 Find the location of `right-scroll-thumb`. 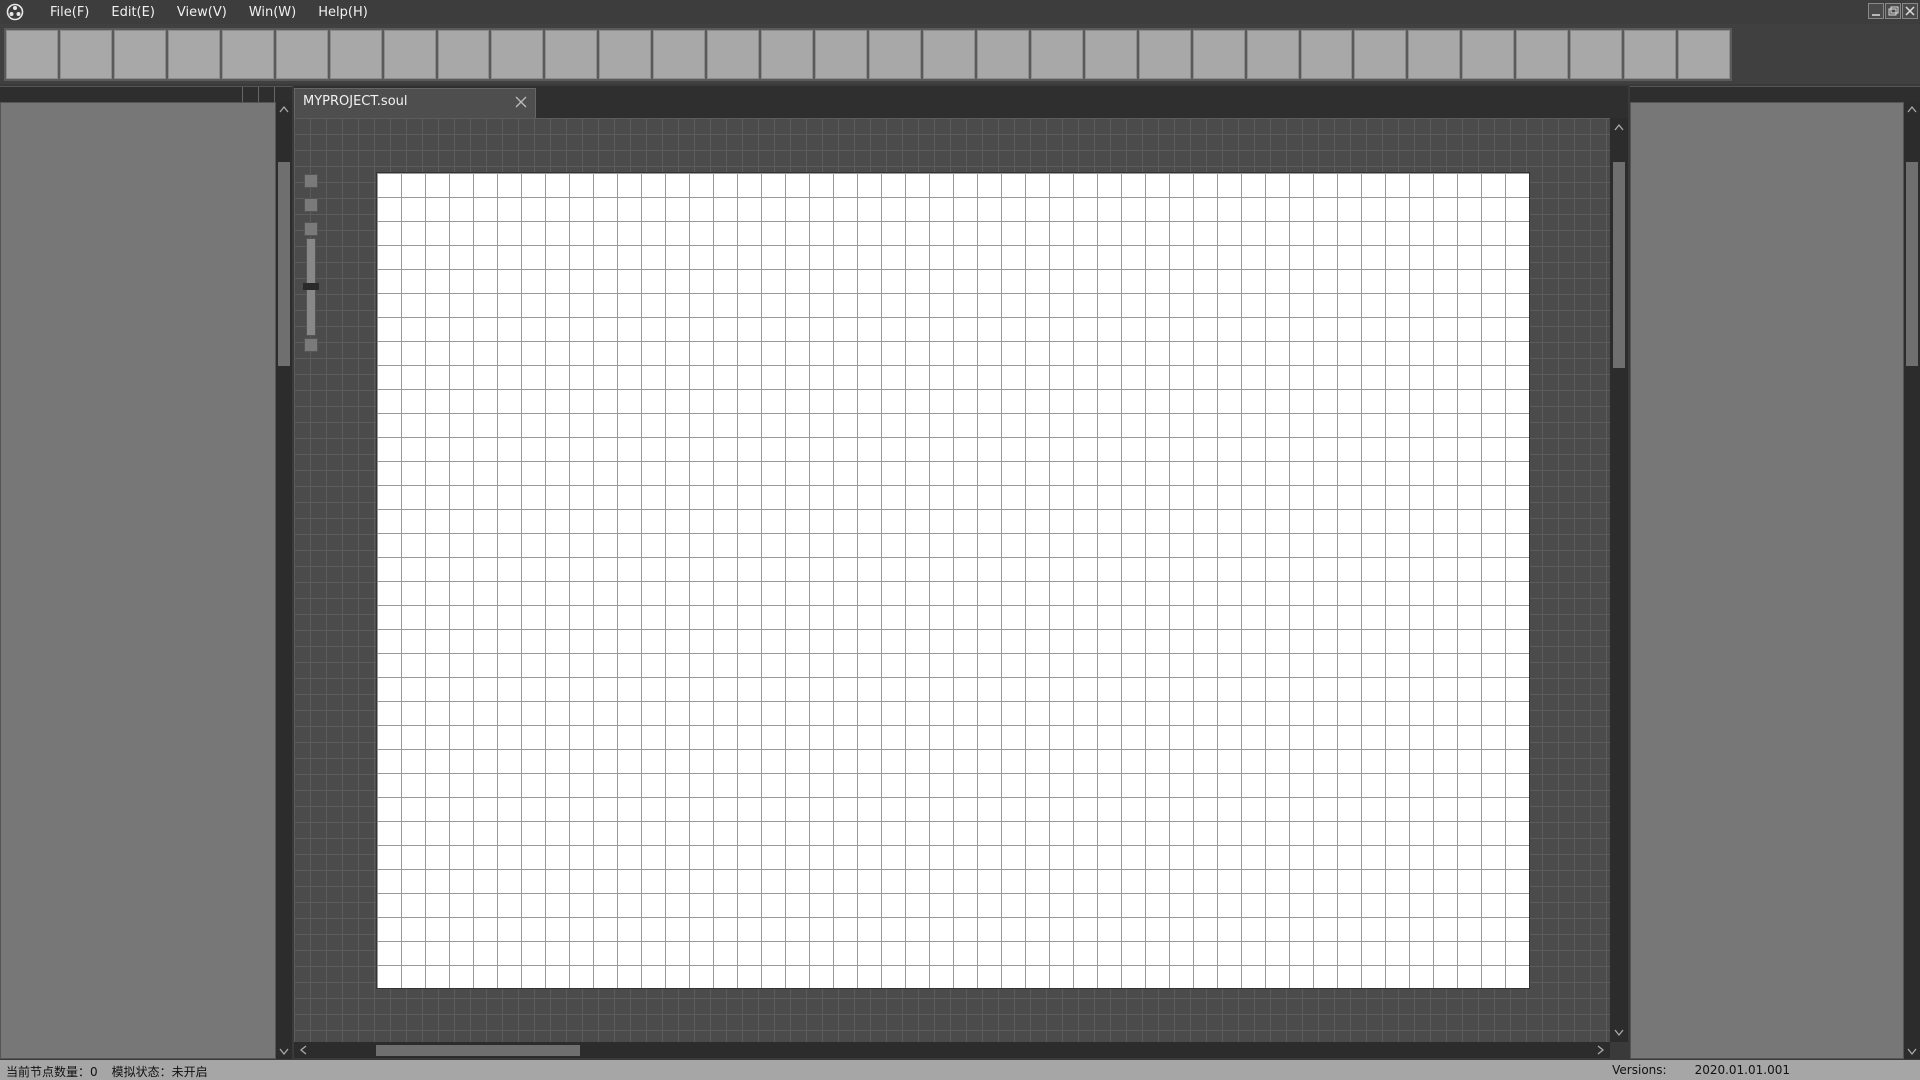

right-scroll-thumb is located at coordinates (1912, 264).